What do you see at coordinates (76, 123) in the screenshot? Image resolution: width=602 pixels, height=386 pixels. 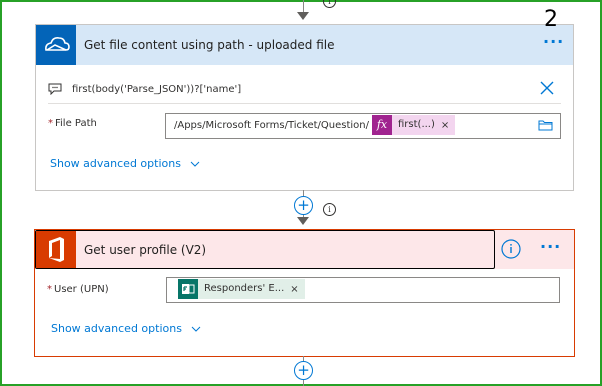 I see `file-path-label-text: File Path` at bounding box center [76, 123].